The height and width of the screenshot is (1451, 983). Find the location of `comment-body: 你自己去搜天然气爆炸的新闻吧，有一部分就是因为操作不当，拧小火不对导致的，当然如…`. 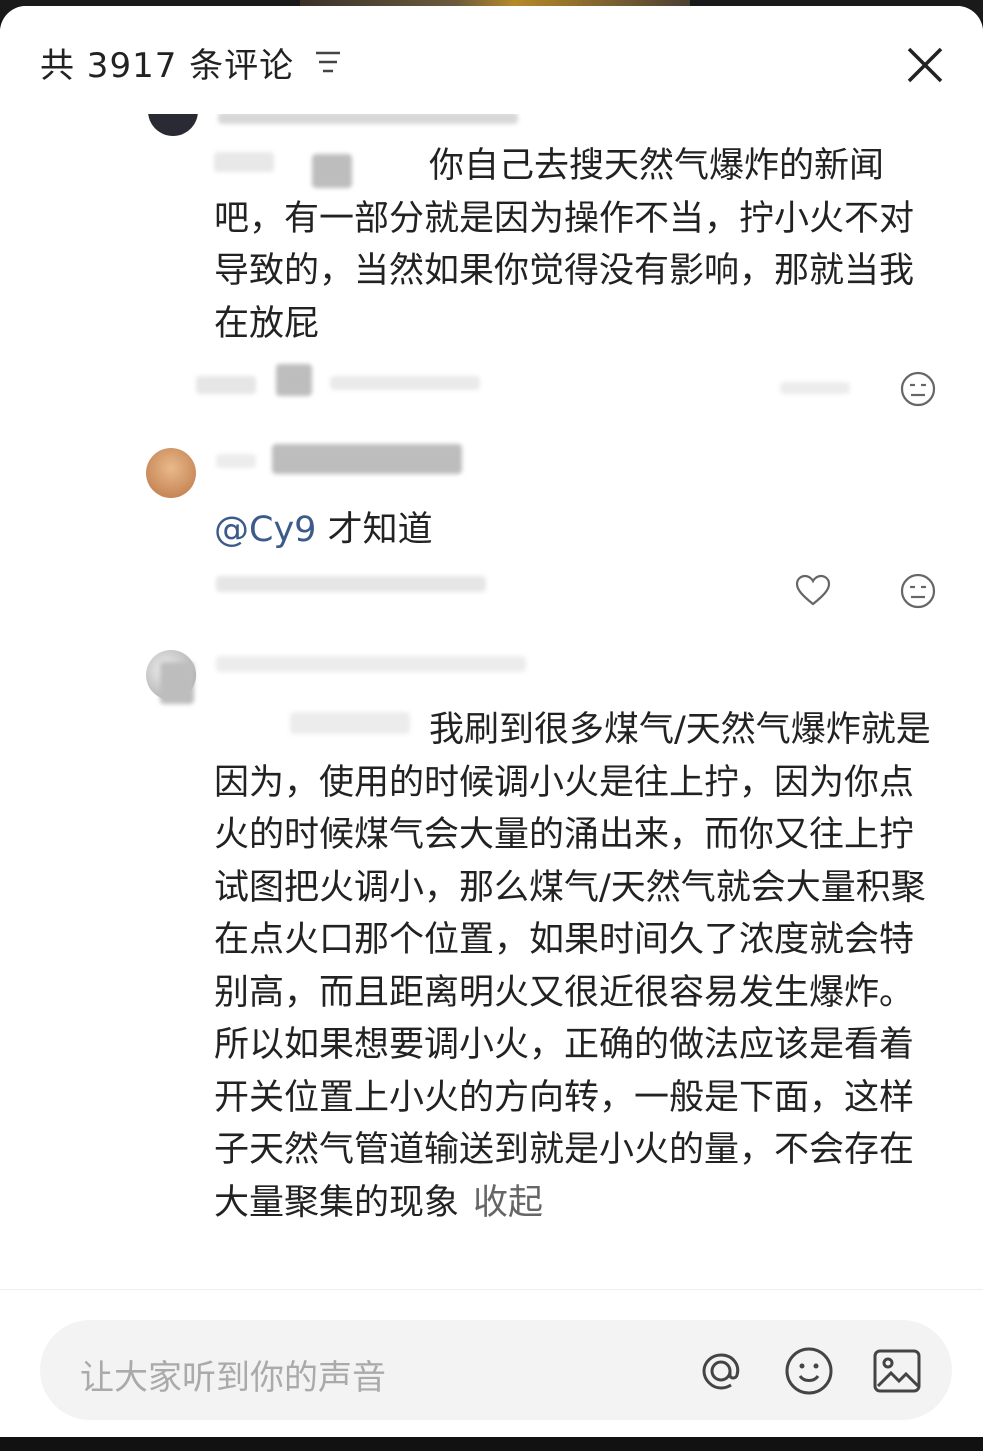

comment-body: 你自己去搜天然气爆炸的新闻吧，有一部分就是因为操作不当，拧小火不对导致的，当然如… is located at coordinates (564, 245).